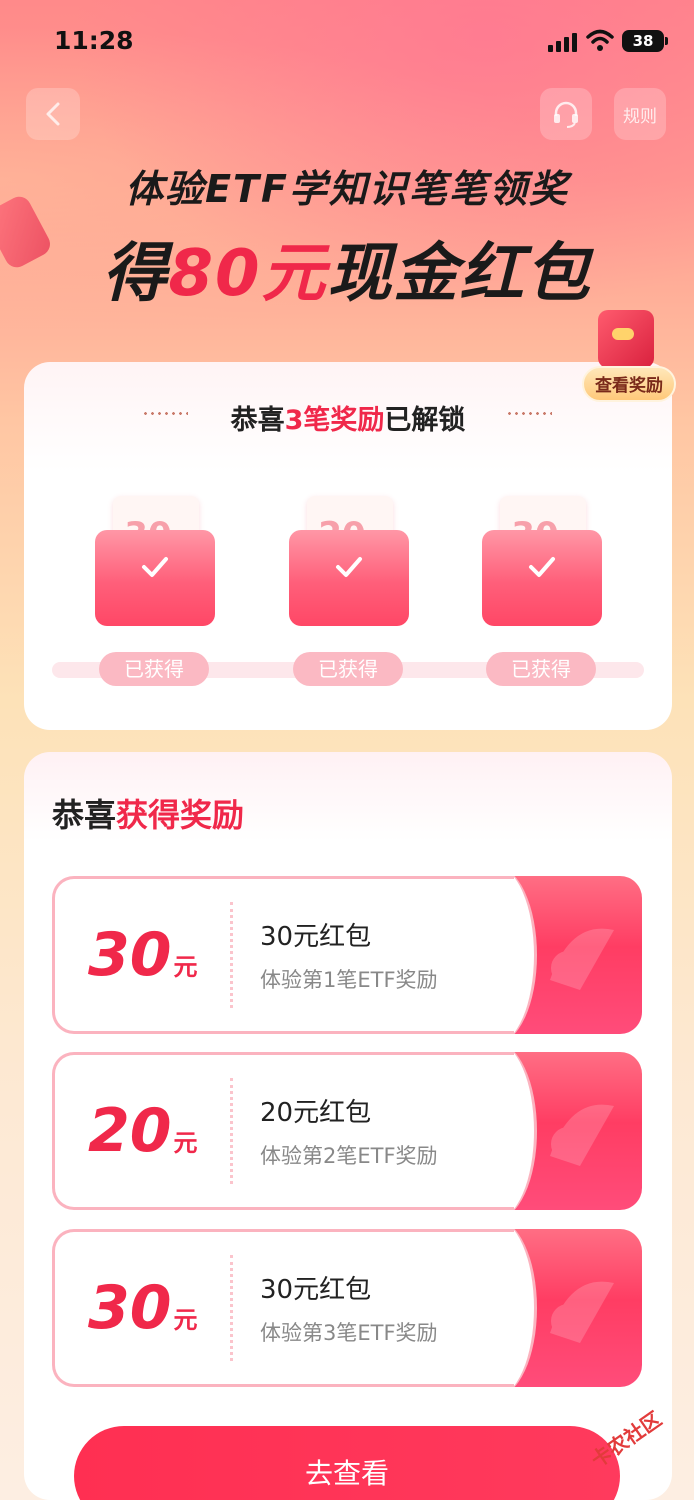 The height and width of the screenshot is (1500, 694). What do you see at coordinates (316, 1113) in the screenshot?
I see `coupon-name: 20元红包` at bounding box center [316, 1113].